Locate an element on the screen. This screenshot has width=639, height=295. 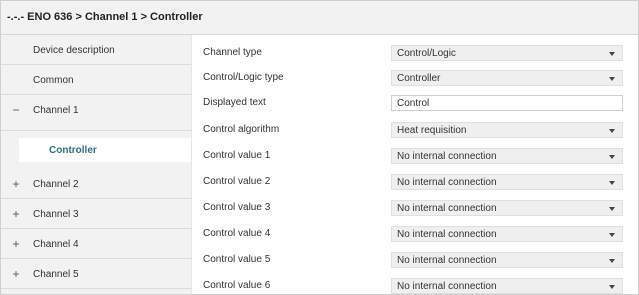
sidebar-item-channel-3: + Channel 3 is located at coordinates (96, 214).